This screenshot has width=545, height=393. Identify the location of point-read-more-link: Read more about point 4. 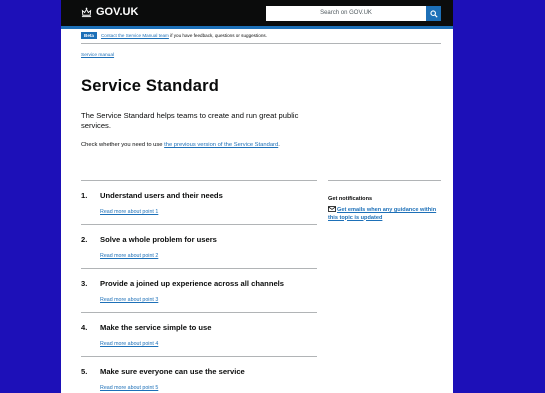
(129, 344).